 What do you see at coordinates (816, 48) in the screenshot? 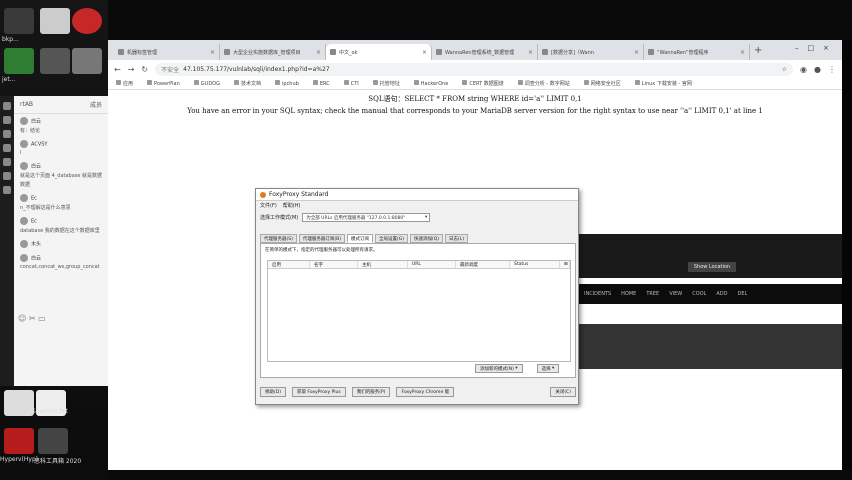
I see `maximize-icon: □` at bounding box center [816, 48].